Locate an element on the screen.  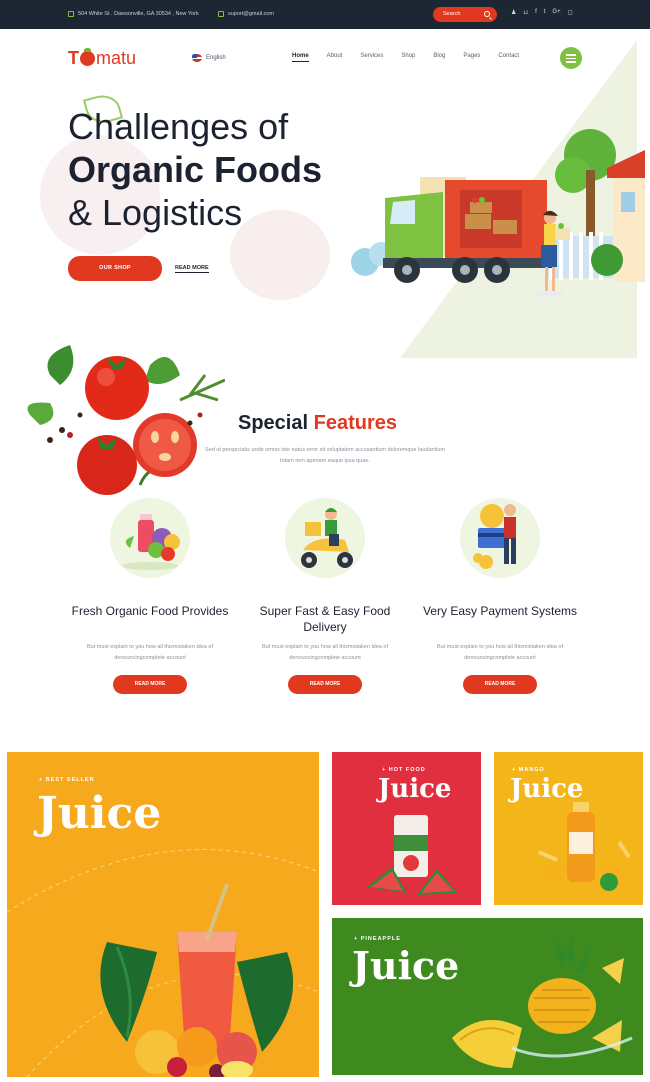
shop-button-label: OUR SHOP is located at coordinates (115, 268).